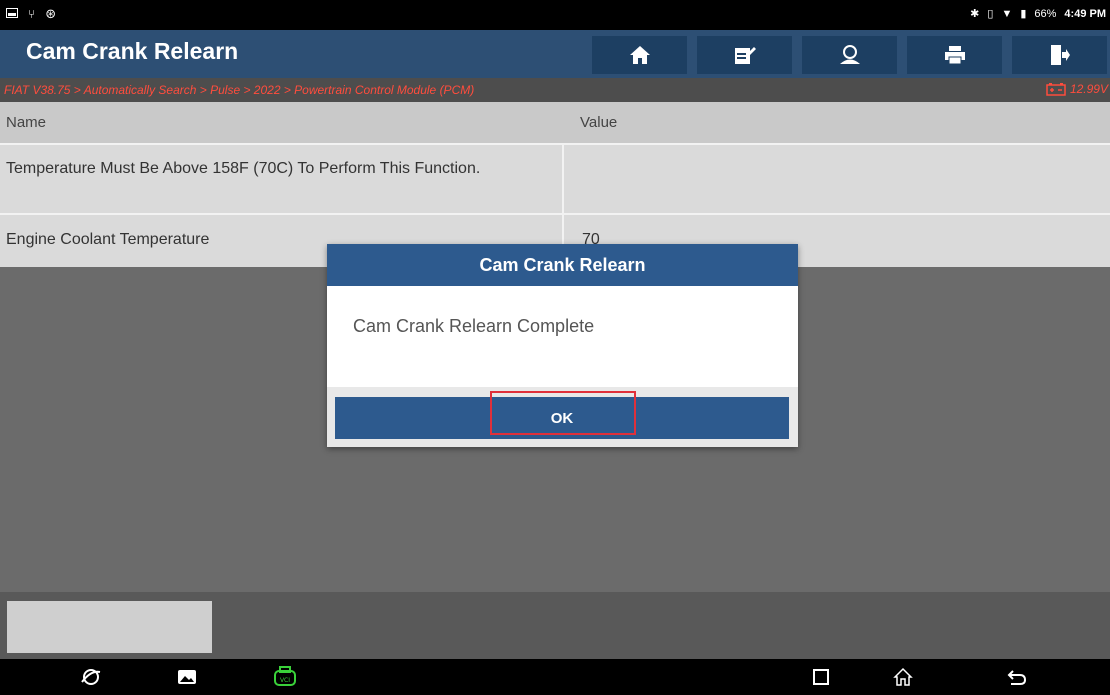 This screenshot has width=1110, height=695. What do you see at coordinates (1085, 13) in the screenshot?
I see `clock: 4:49 PM` at bounding box center [1085, 13].